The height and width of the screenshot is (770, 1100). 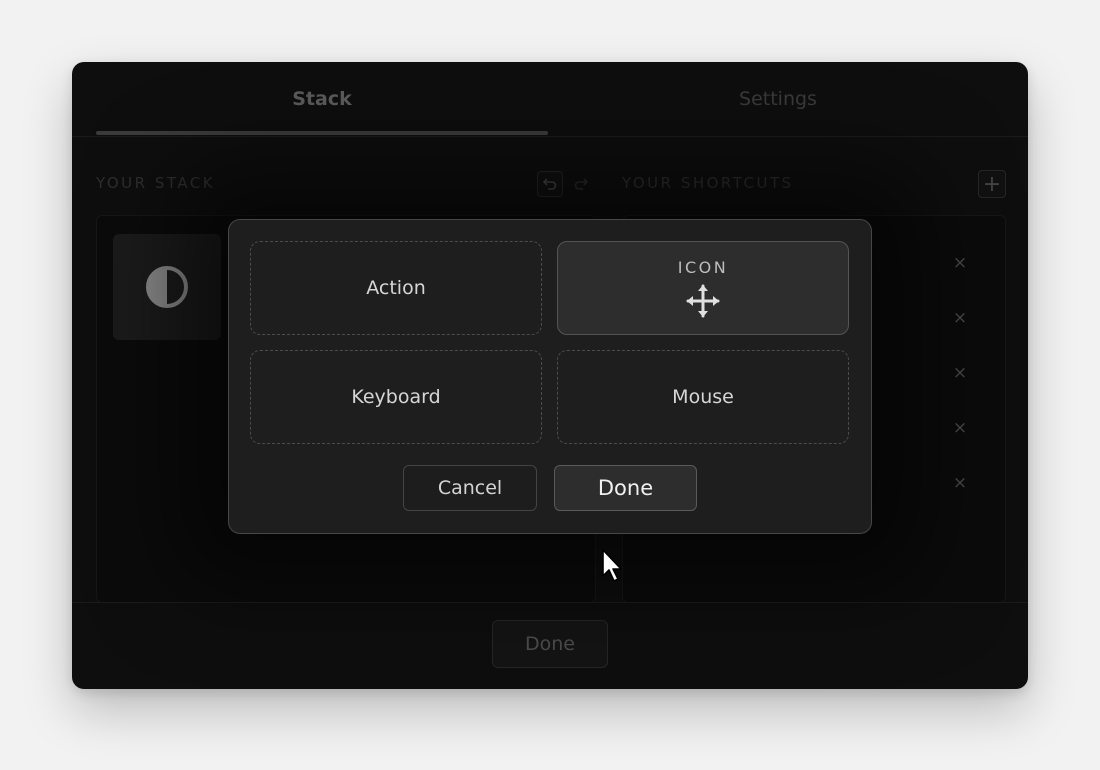 I want to click on undo-button, so click(x=550, y=184).